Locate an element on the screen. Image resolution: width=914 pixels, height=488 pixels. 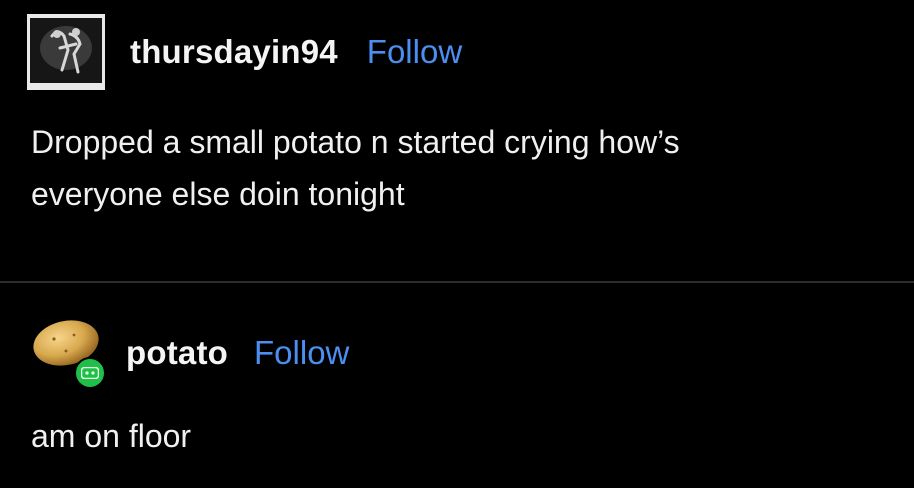
post-body-line: everyone else doin tonight is located at coordinates (218, 194).